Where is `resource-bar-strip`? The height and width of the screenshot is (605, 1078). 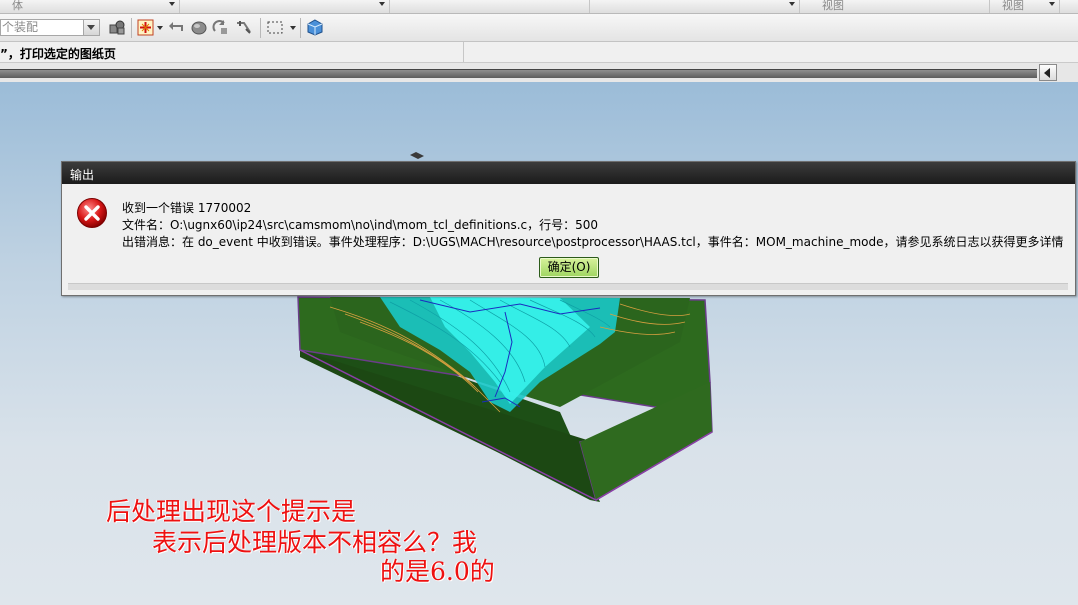
resource-bar-strip is located at coordinates (539, 72).